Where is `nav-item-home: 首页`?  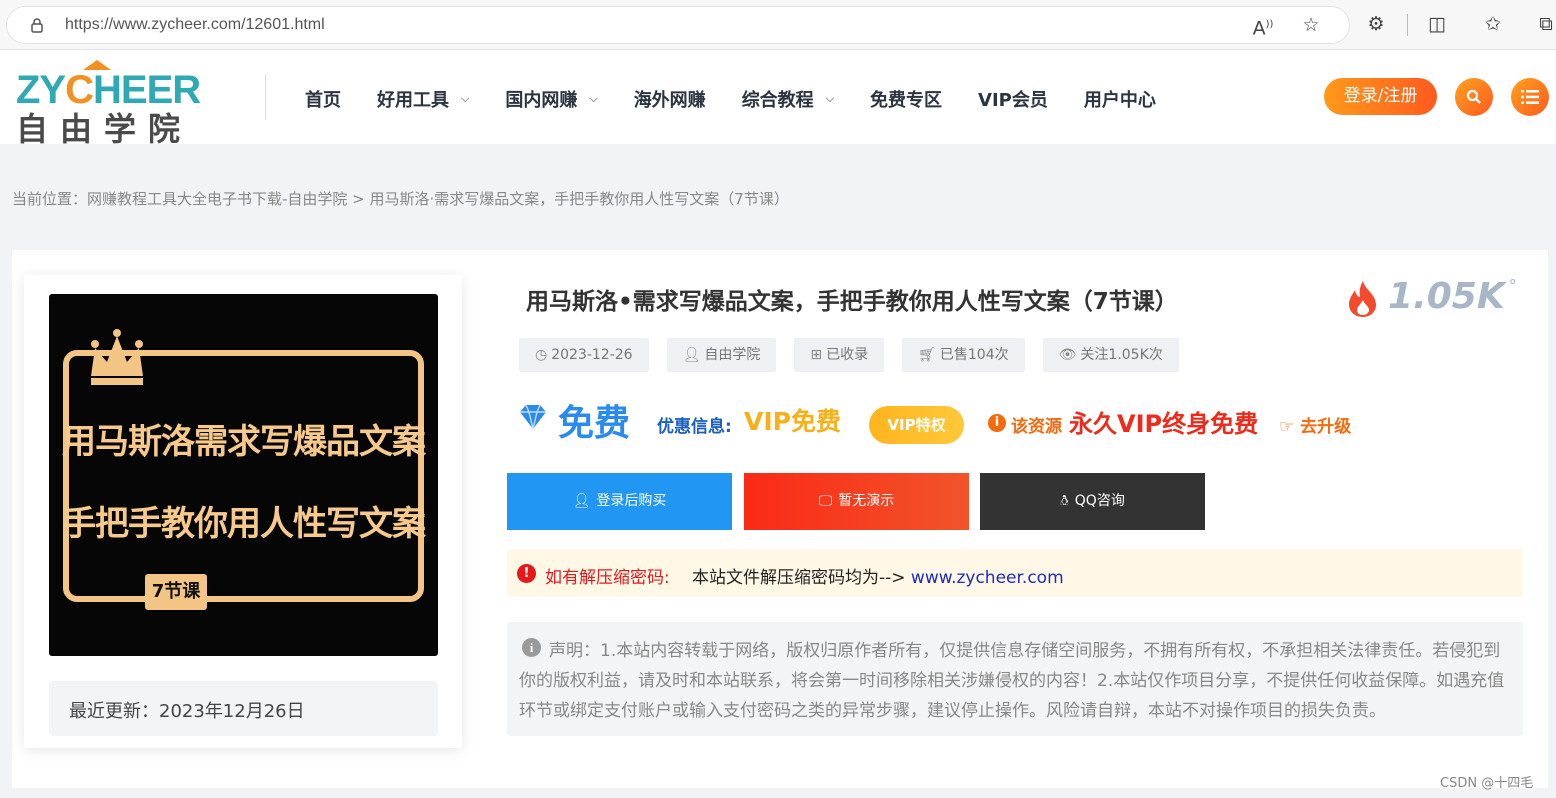 nav-item-home: 首页 is located at coordinates (323, 99).